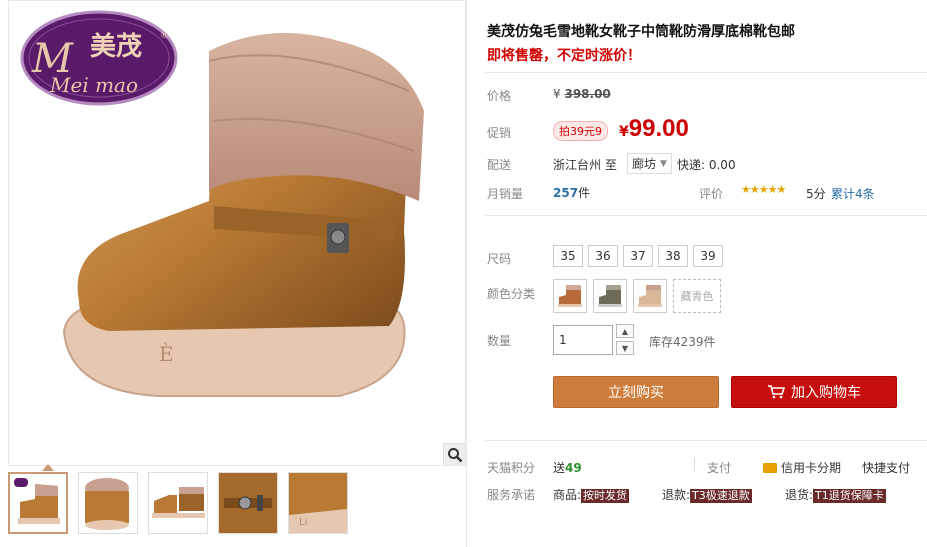 The width and height of the screenshot is (927, 547). Describe the element at coordinates (610, 296) in the screenshot. I see `color-option-gray` at that location.